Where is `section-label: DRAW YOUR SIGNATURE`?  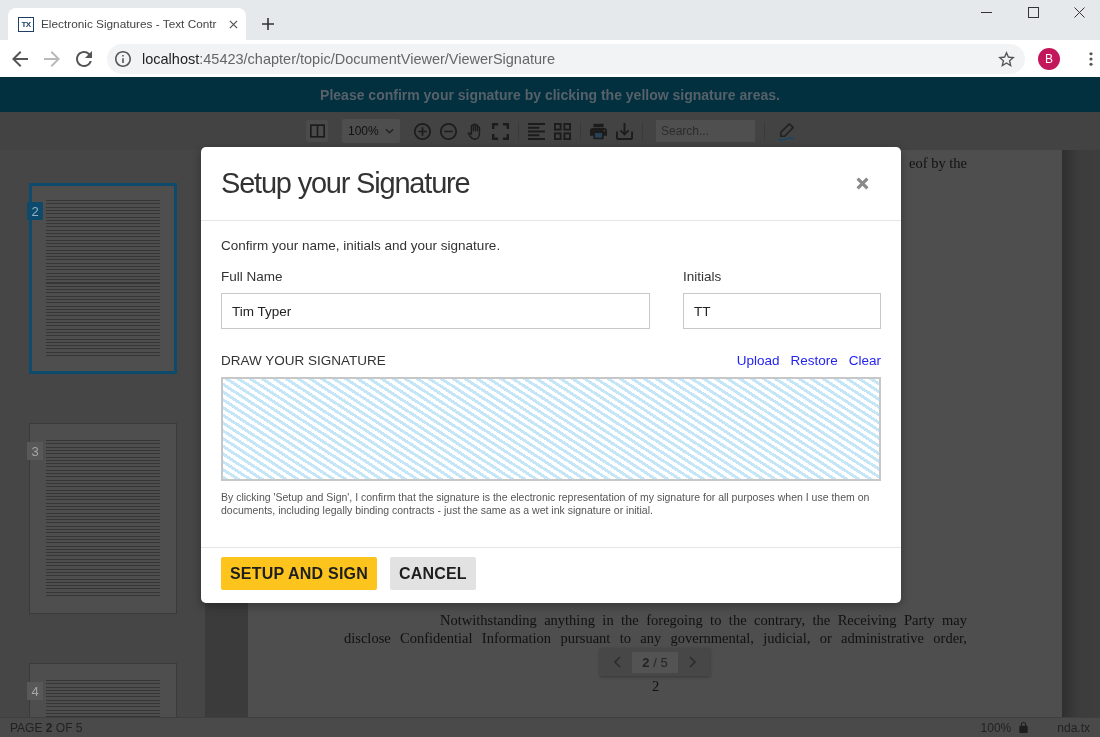 section-label: DRAW YOUR SIGNATURE is located at coordinates (303, 361).